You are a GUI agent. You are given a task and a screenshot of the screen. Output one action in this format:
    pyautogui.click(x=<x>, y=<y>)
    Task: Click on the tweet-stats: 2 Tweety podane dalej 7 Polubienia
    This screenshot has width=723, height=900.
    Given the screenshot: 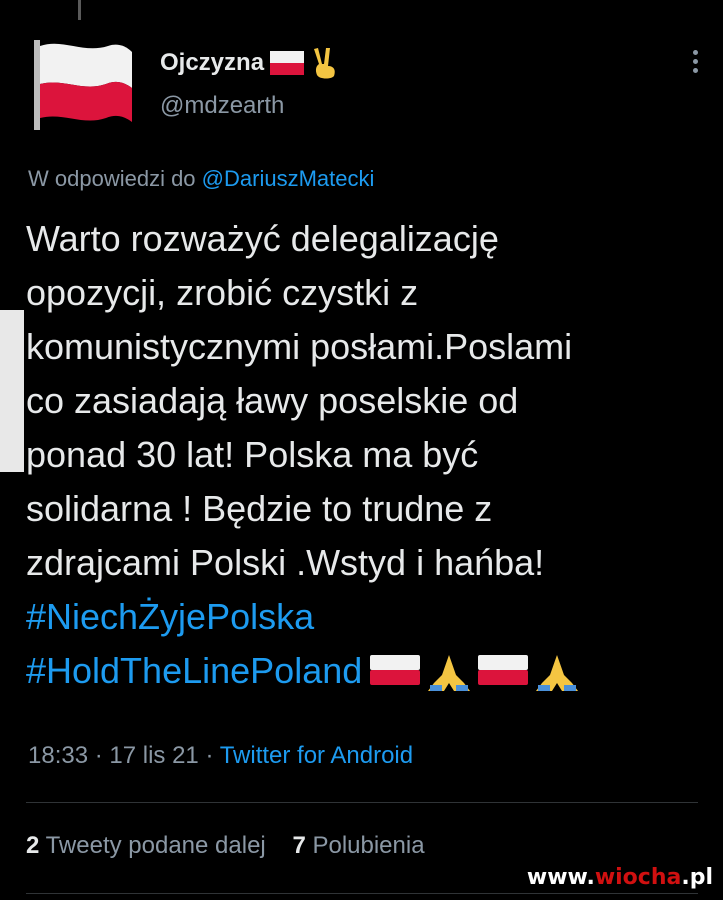 What is the action you would take?
    pyautogui.click(x=225, y=846)
    